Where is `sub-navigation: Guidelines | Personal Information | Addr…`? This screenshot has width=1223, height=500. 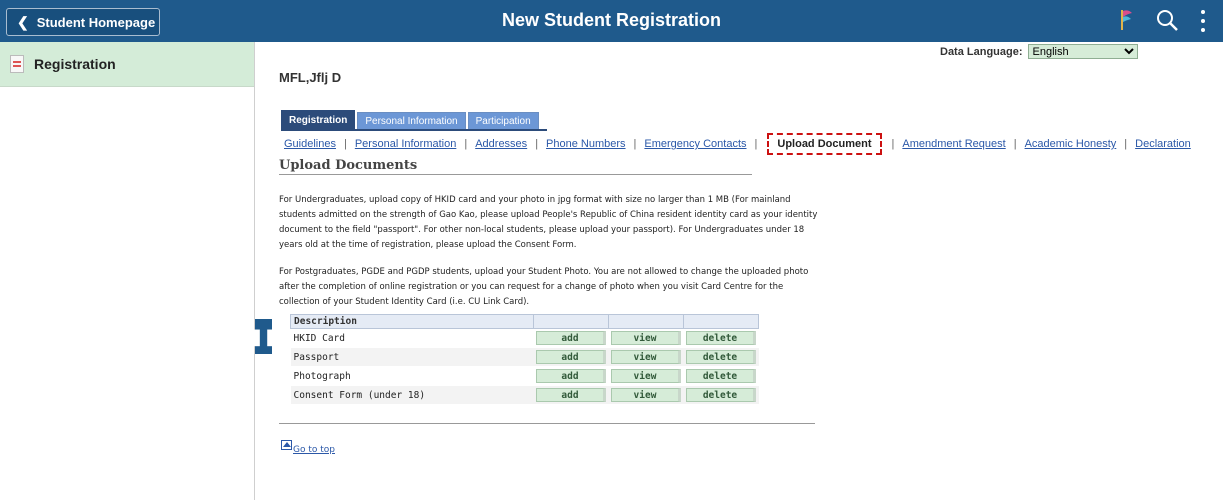
sub-navigation: Guidelines | Personal Information | Addr… is located at coordinates (737, 144).